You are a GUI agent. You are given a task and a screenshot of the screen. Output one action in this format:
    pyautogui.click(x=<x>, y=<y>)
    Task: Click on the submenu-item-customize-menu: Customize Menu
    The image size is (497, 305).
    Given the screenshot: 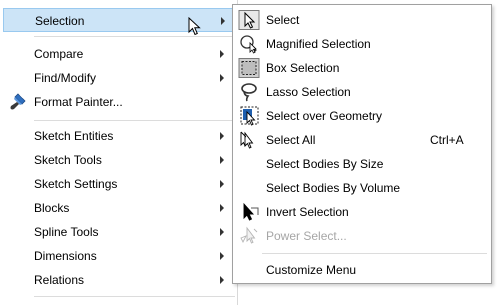 What is the action you would take?
    pyautogui.click(x=362, y=270)
    